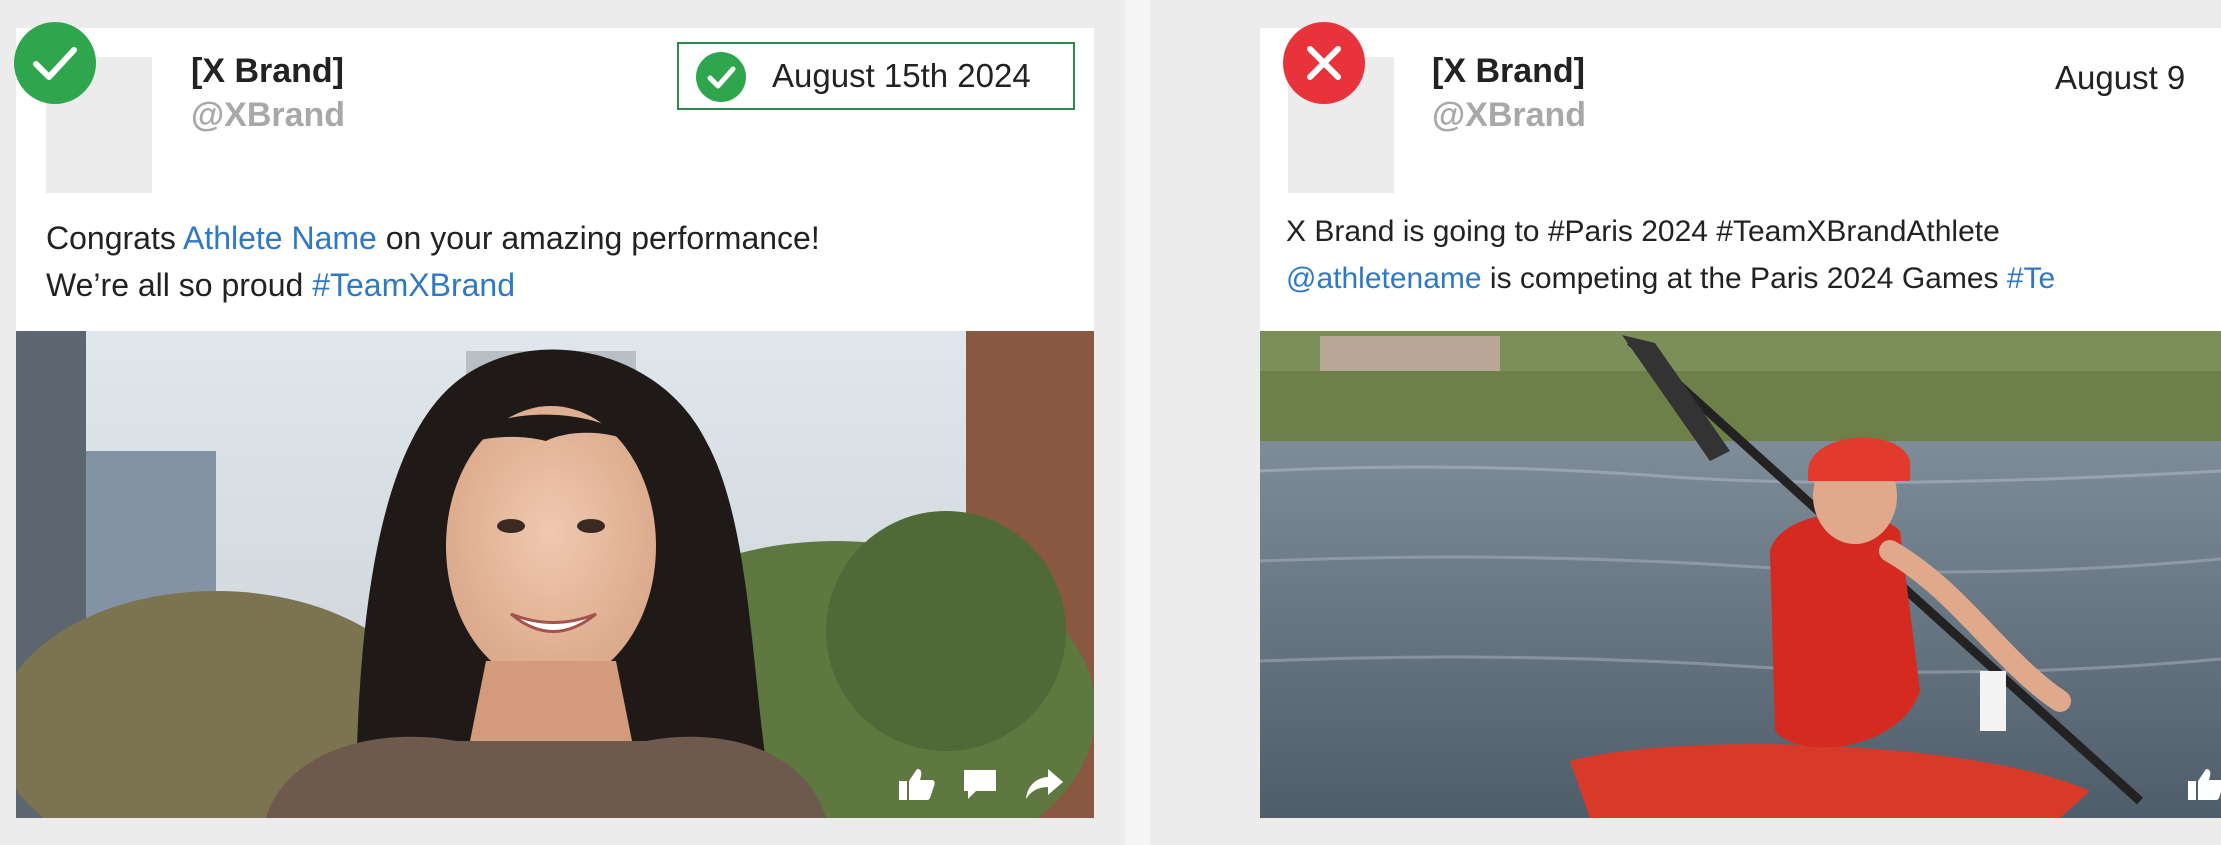  I want to click on rejected-badge, so click(1324, 63).